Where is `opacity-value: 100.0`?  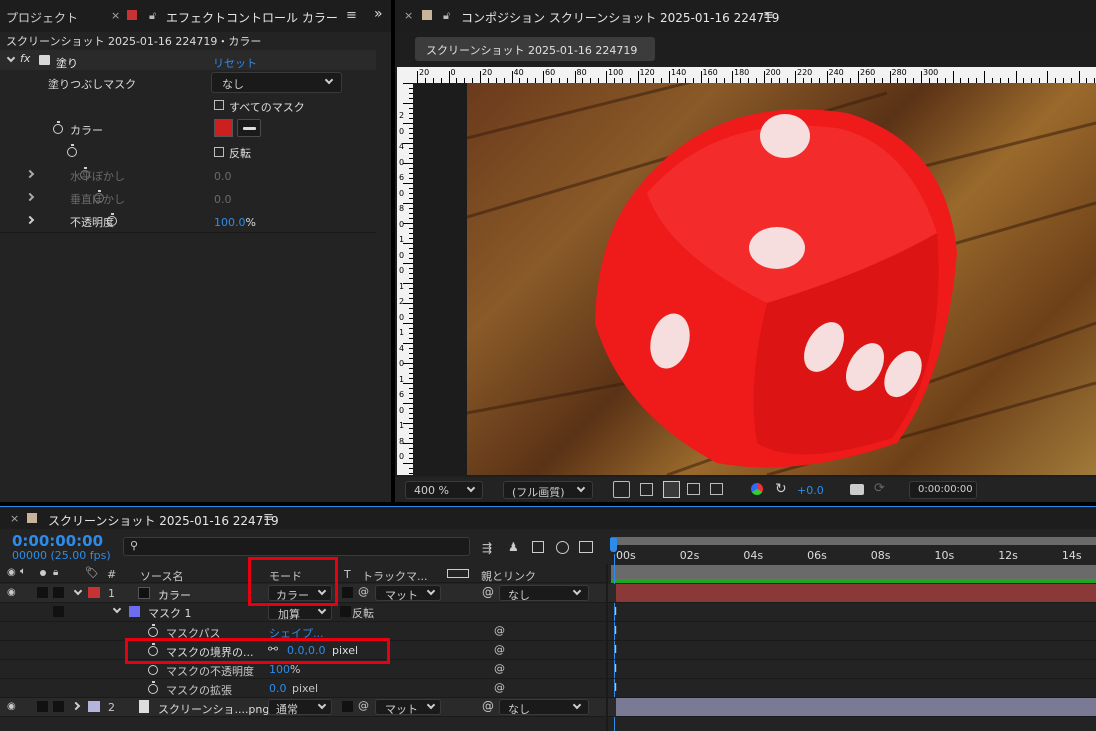
opacity-value: 100.0 is located at coordinates (230, 222).